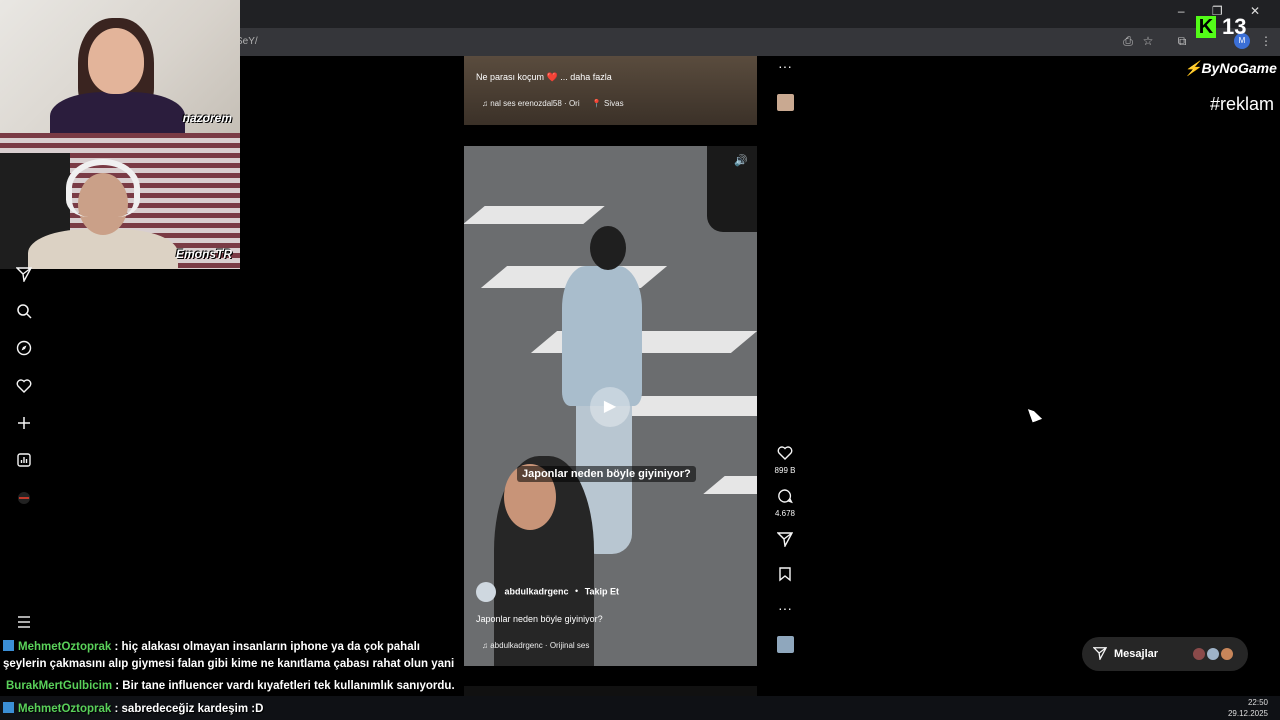 The width and height of the screenshot is (1280, 720). Describe the element at coordinates (120, 66) in the screenshot. I see `webcam-female-streamer: nazorem` at that location.